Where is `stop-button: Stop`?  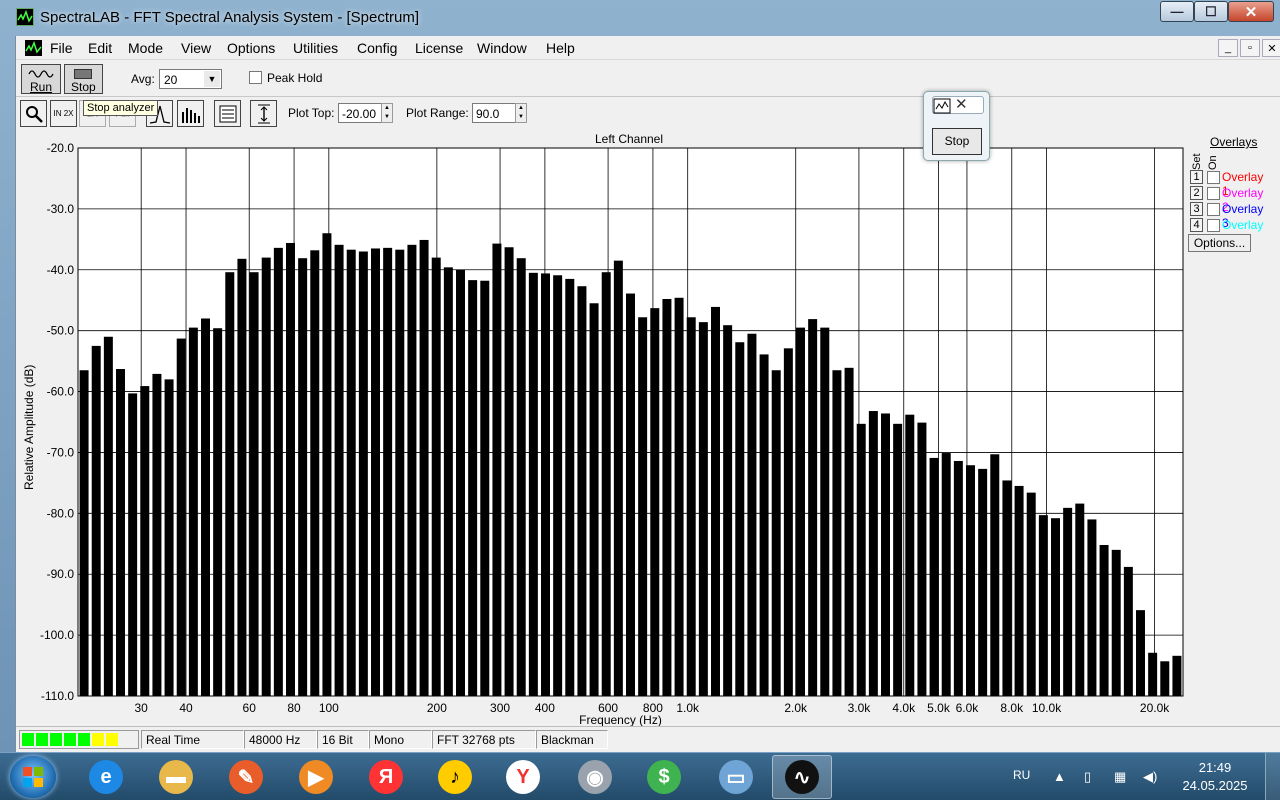 stop-button: Stop is located at coordinates (83, 79).